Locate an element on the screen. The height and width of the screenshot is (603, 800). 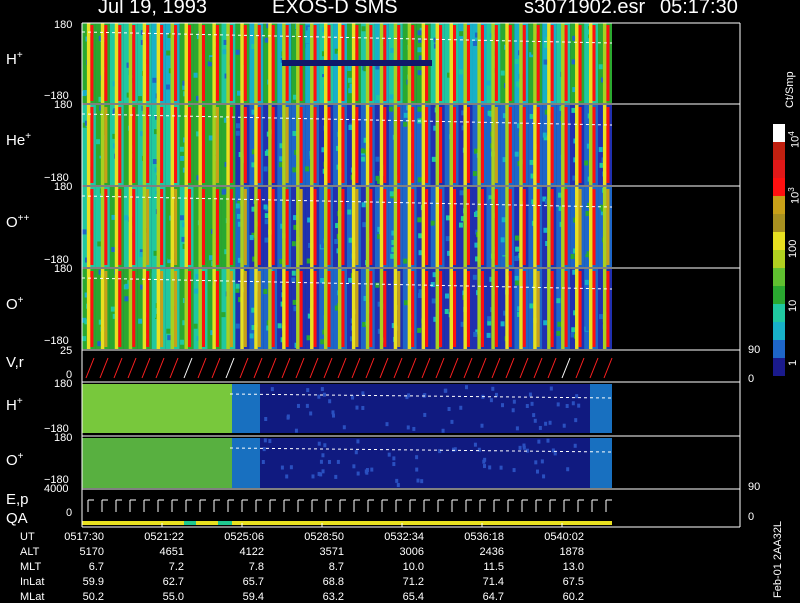
colorbar-tick-1e4: 104 is located at coordinates (793, 139).